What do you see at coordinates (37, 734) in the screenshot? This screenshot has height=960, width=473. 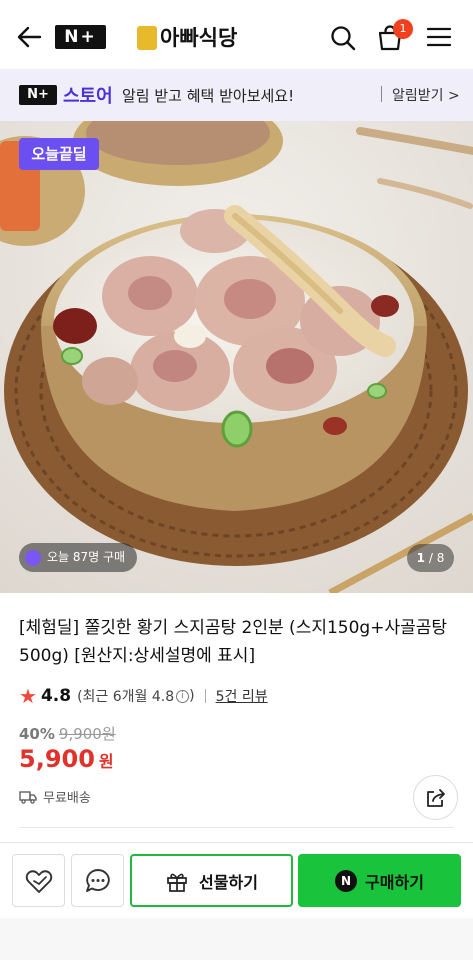 I see `discount-rate: 40%` at bounding box center [37, 734].